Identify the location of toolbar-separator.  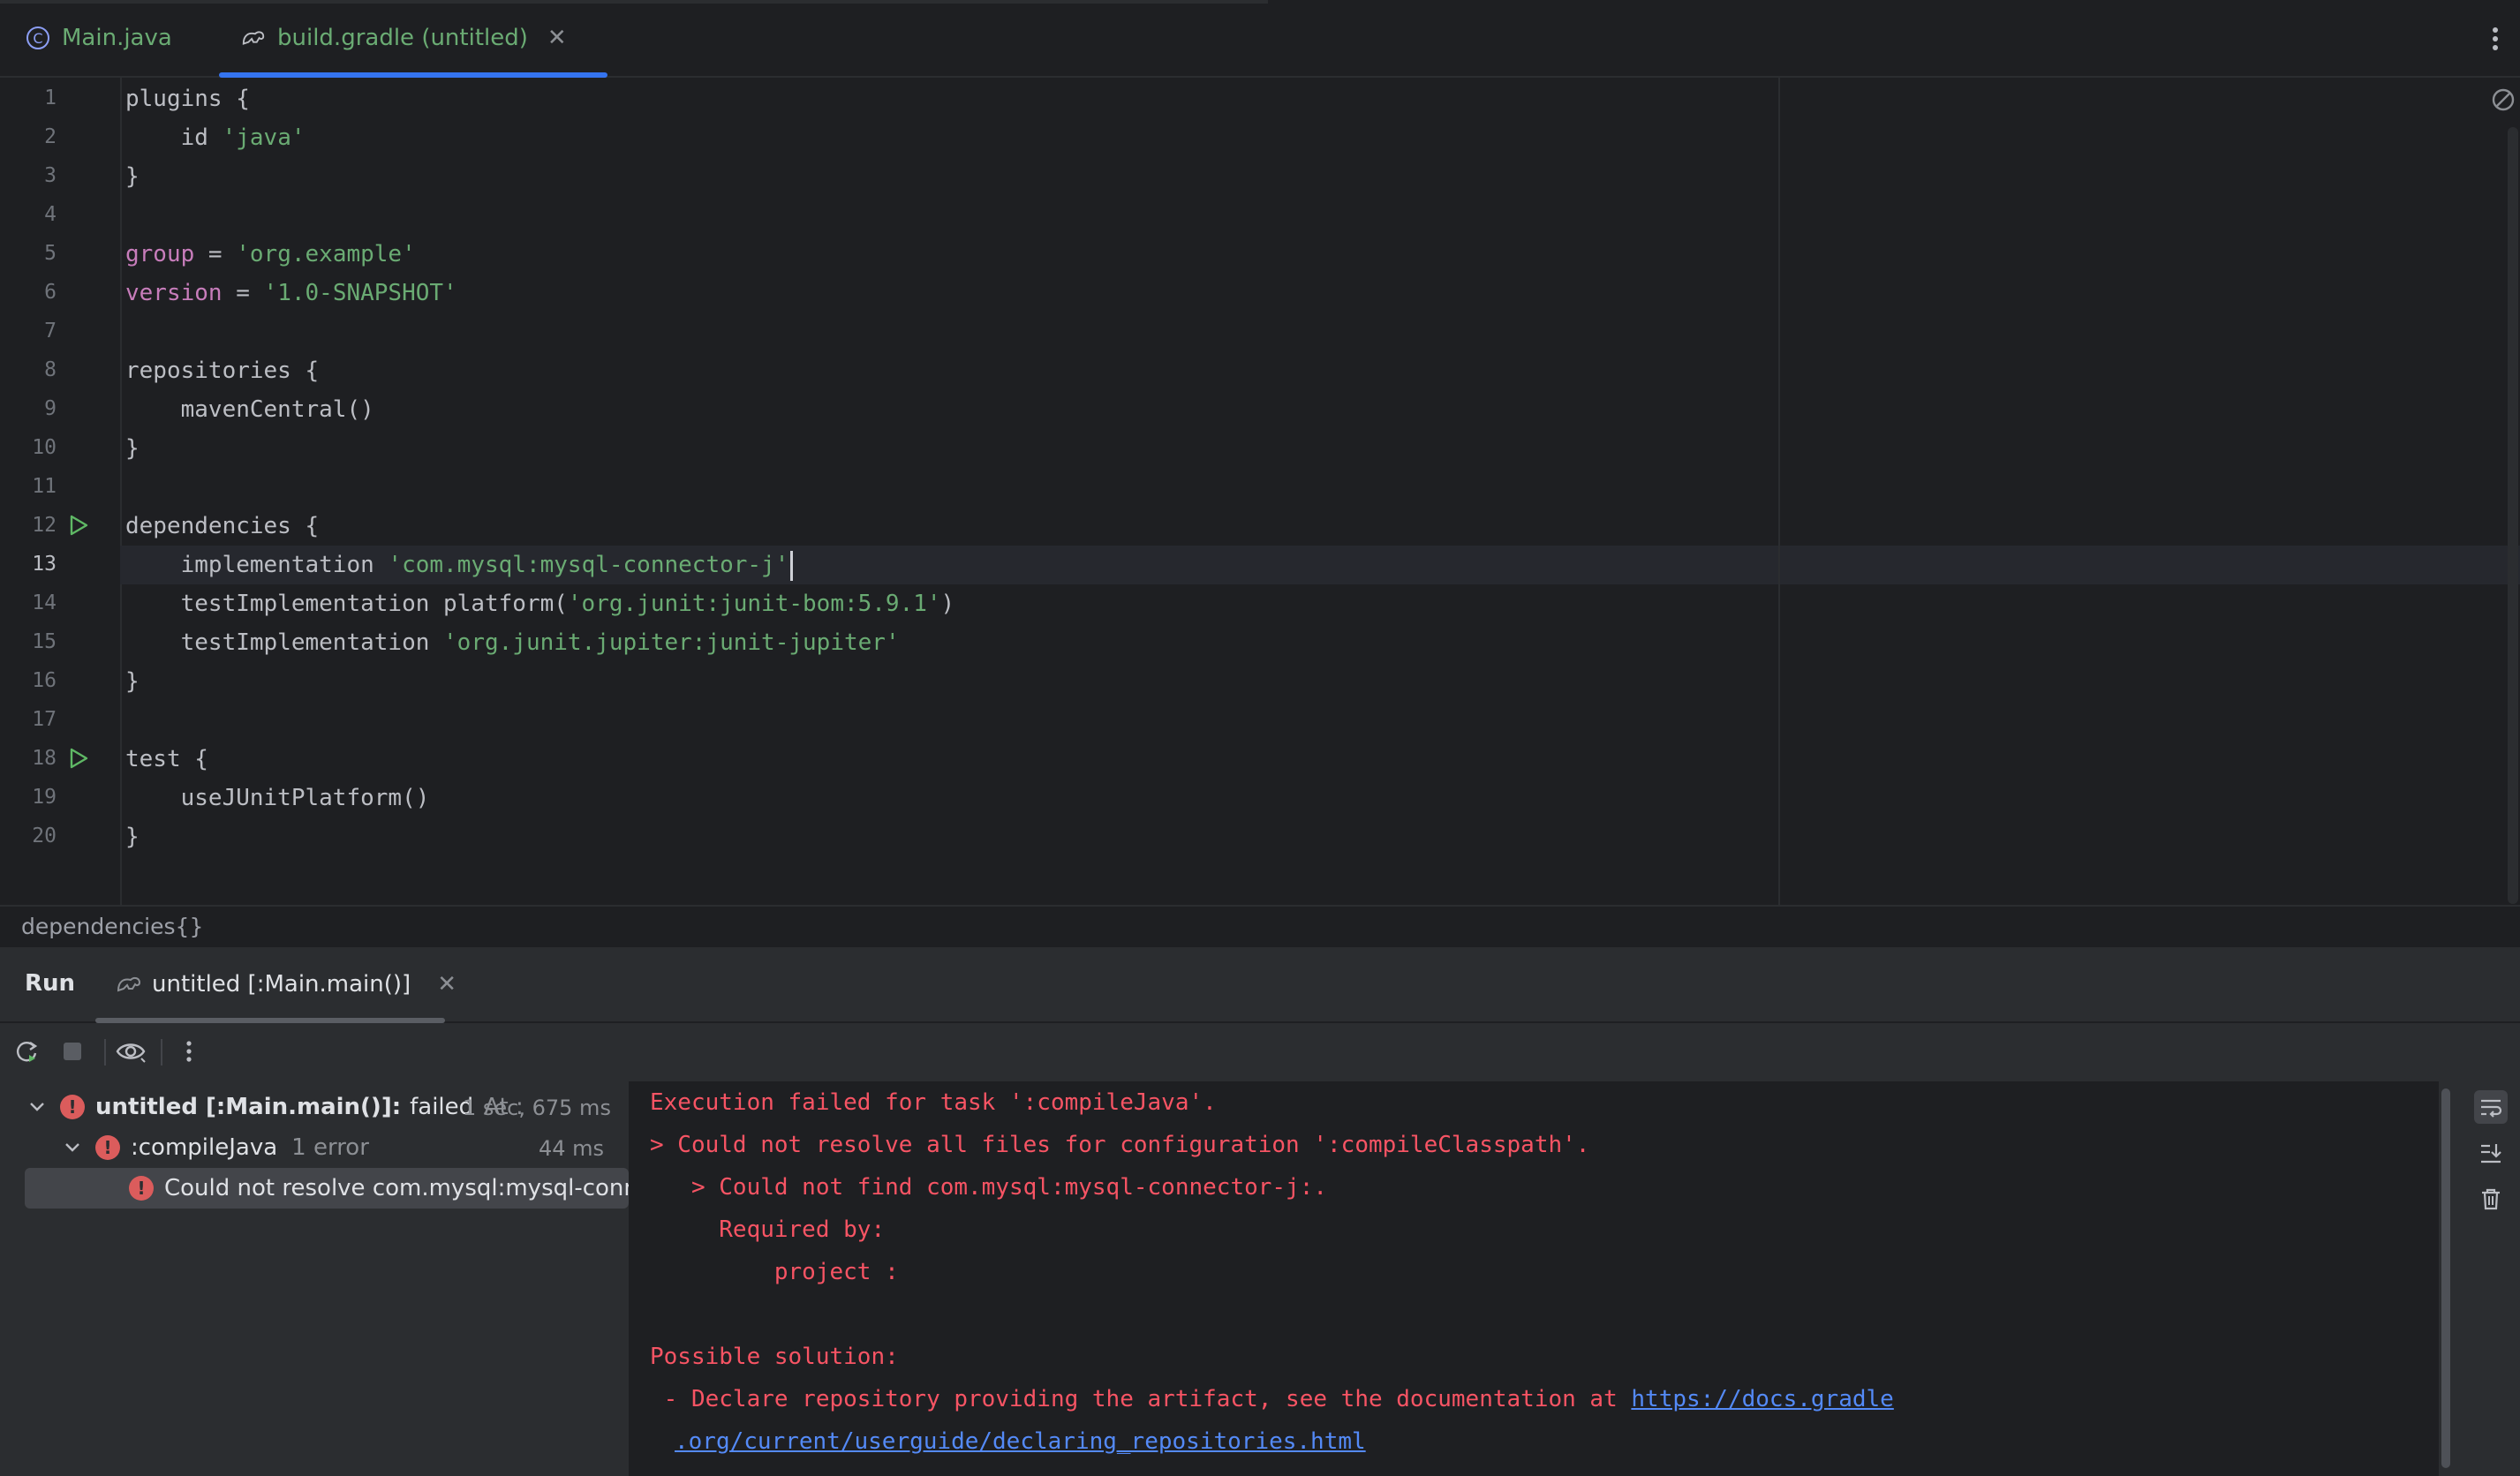
(105, 1052).